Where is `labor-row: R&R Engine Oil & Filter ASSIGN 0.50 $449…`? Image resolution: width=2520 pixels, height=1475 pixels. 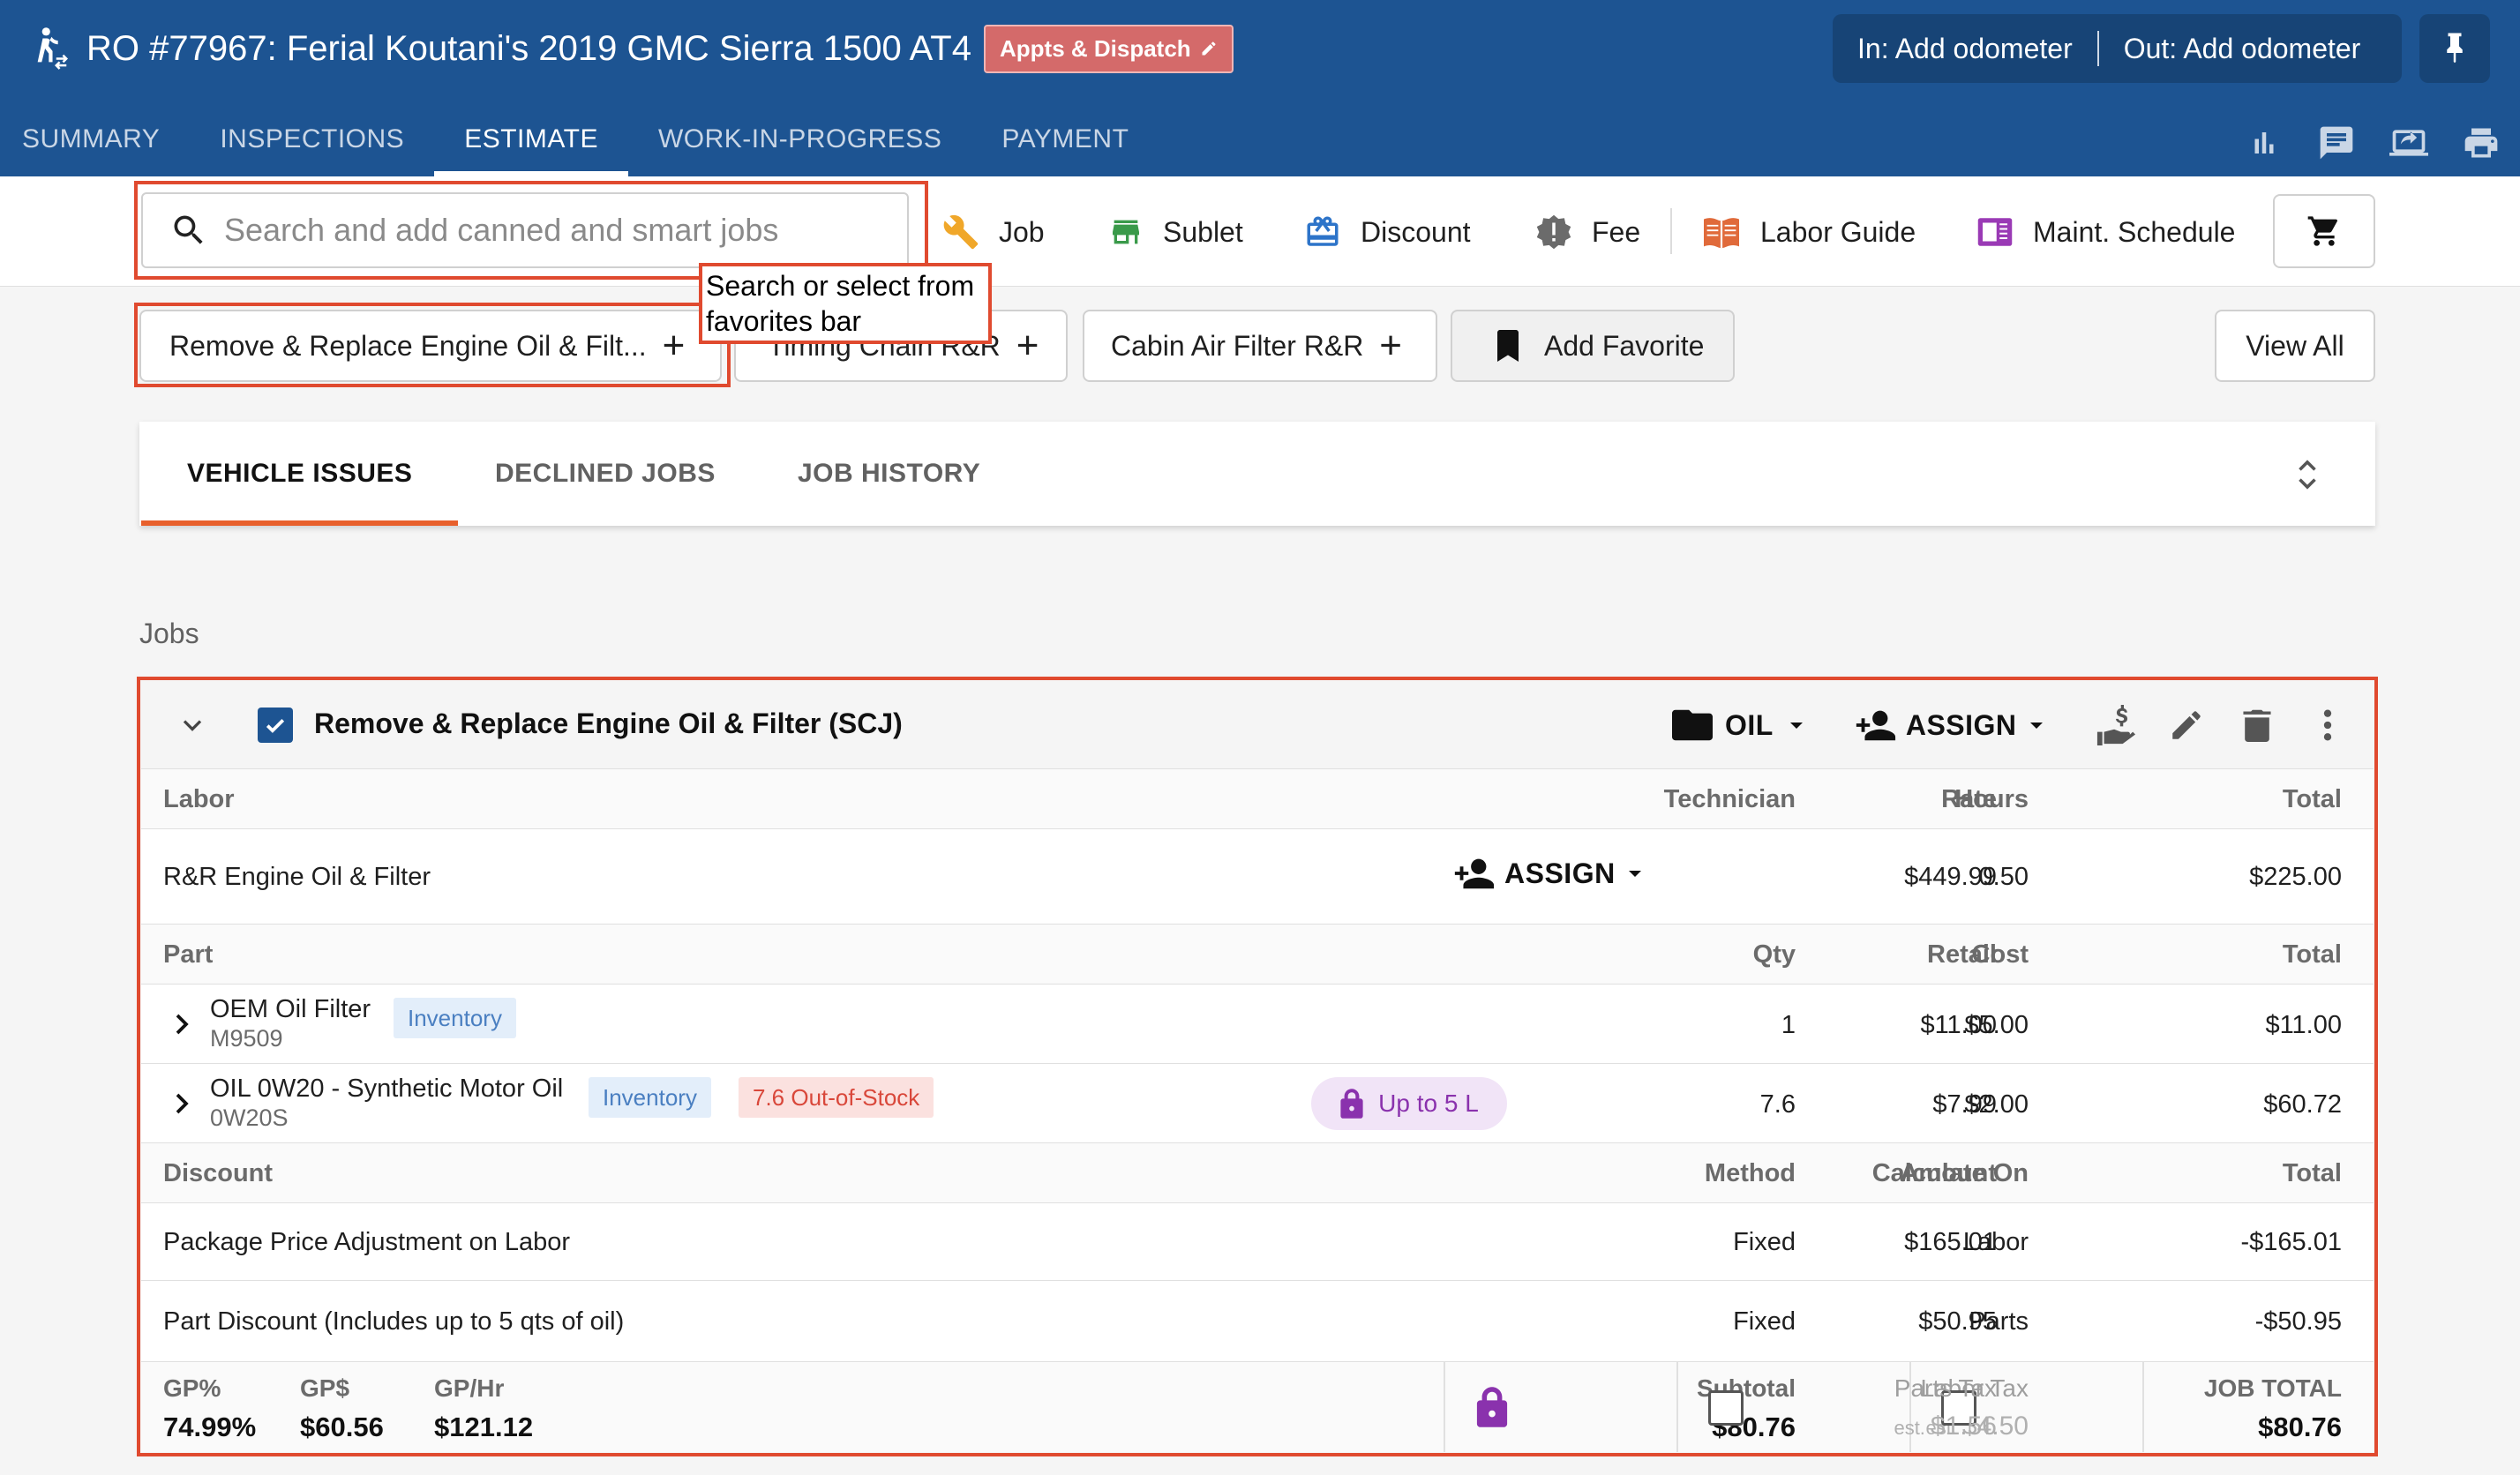
labor-row: R&R Engine Oil & Filter ASSIGN 0.50 $449… is located at coordinates (1257, 877).